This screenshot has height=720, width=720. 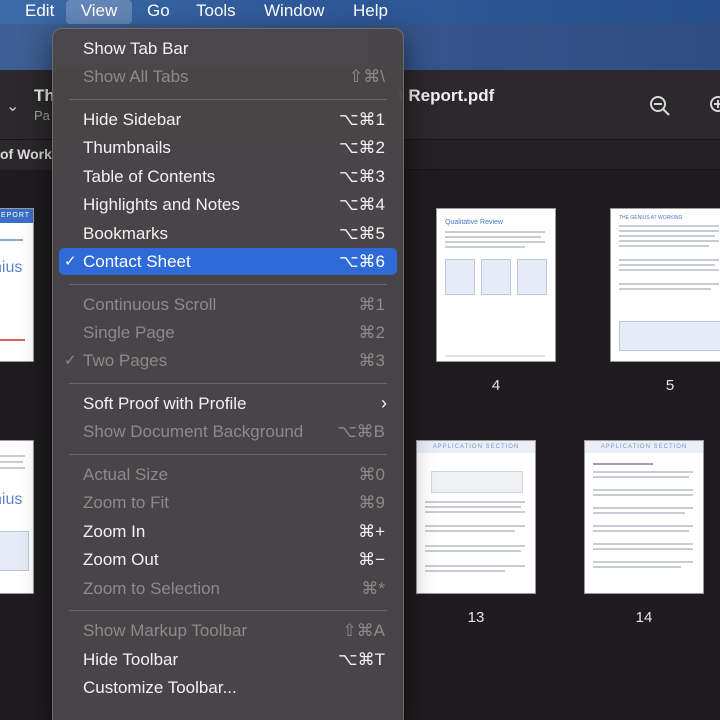 I want to click on menu-item-thumbnails: Thumbnails ⌥⌘2, so click(x=228, y=147).